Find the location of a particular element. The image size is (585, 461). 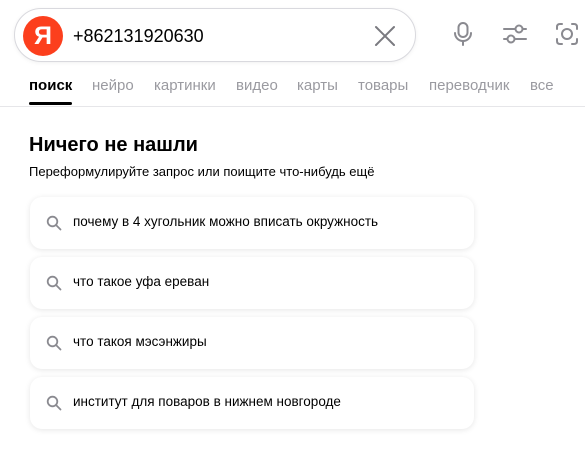

tab-images: картинки is located at coordinates (185, 85).